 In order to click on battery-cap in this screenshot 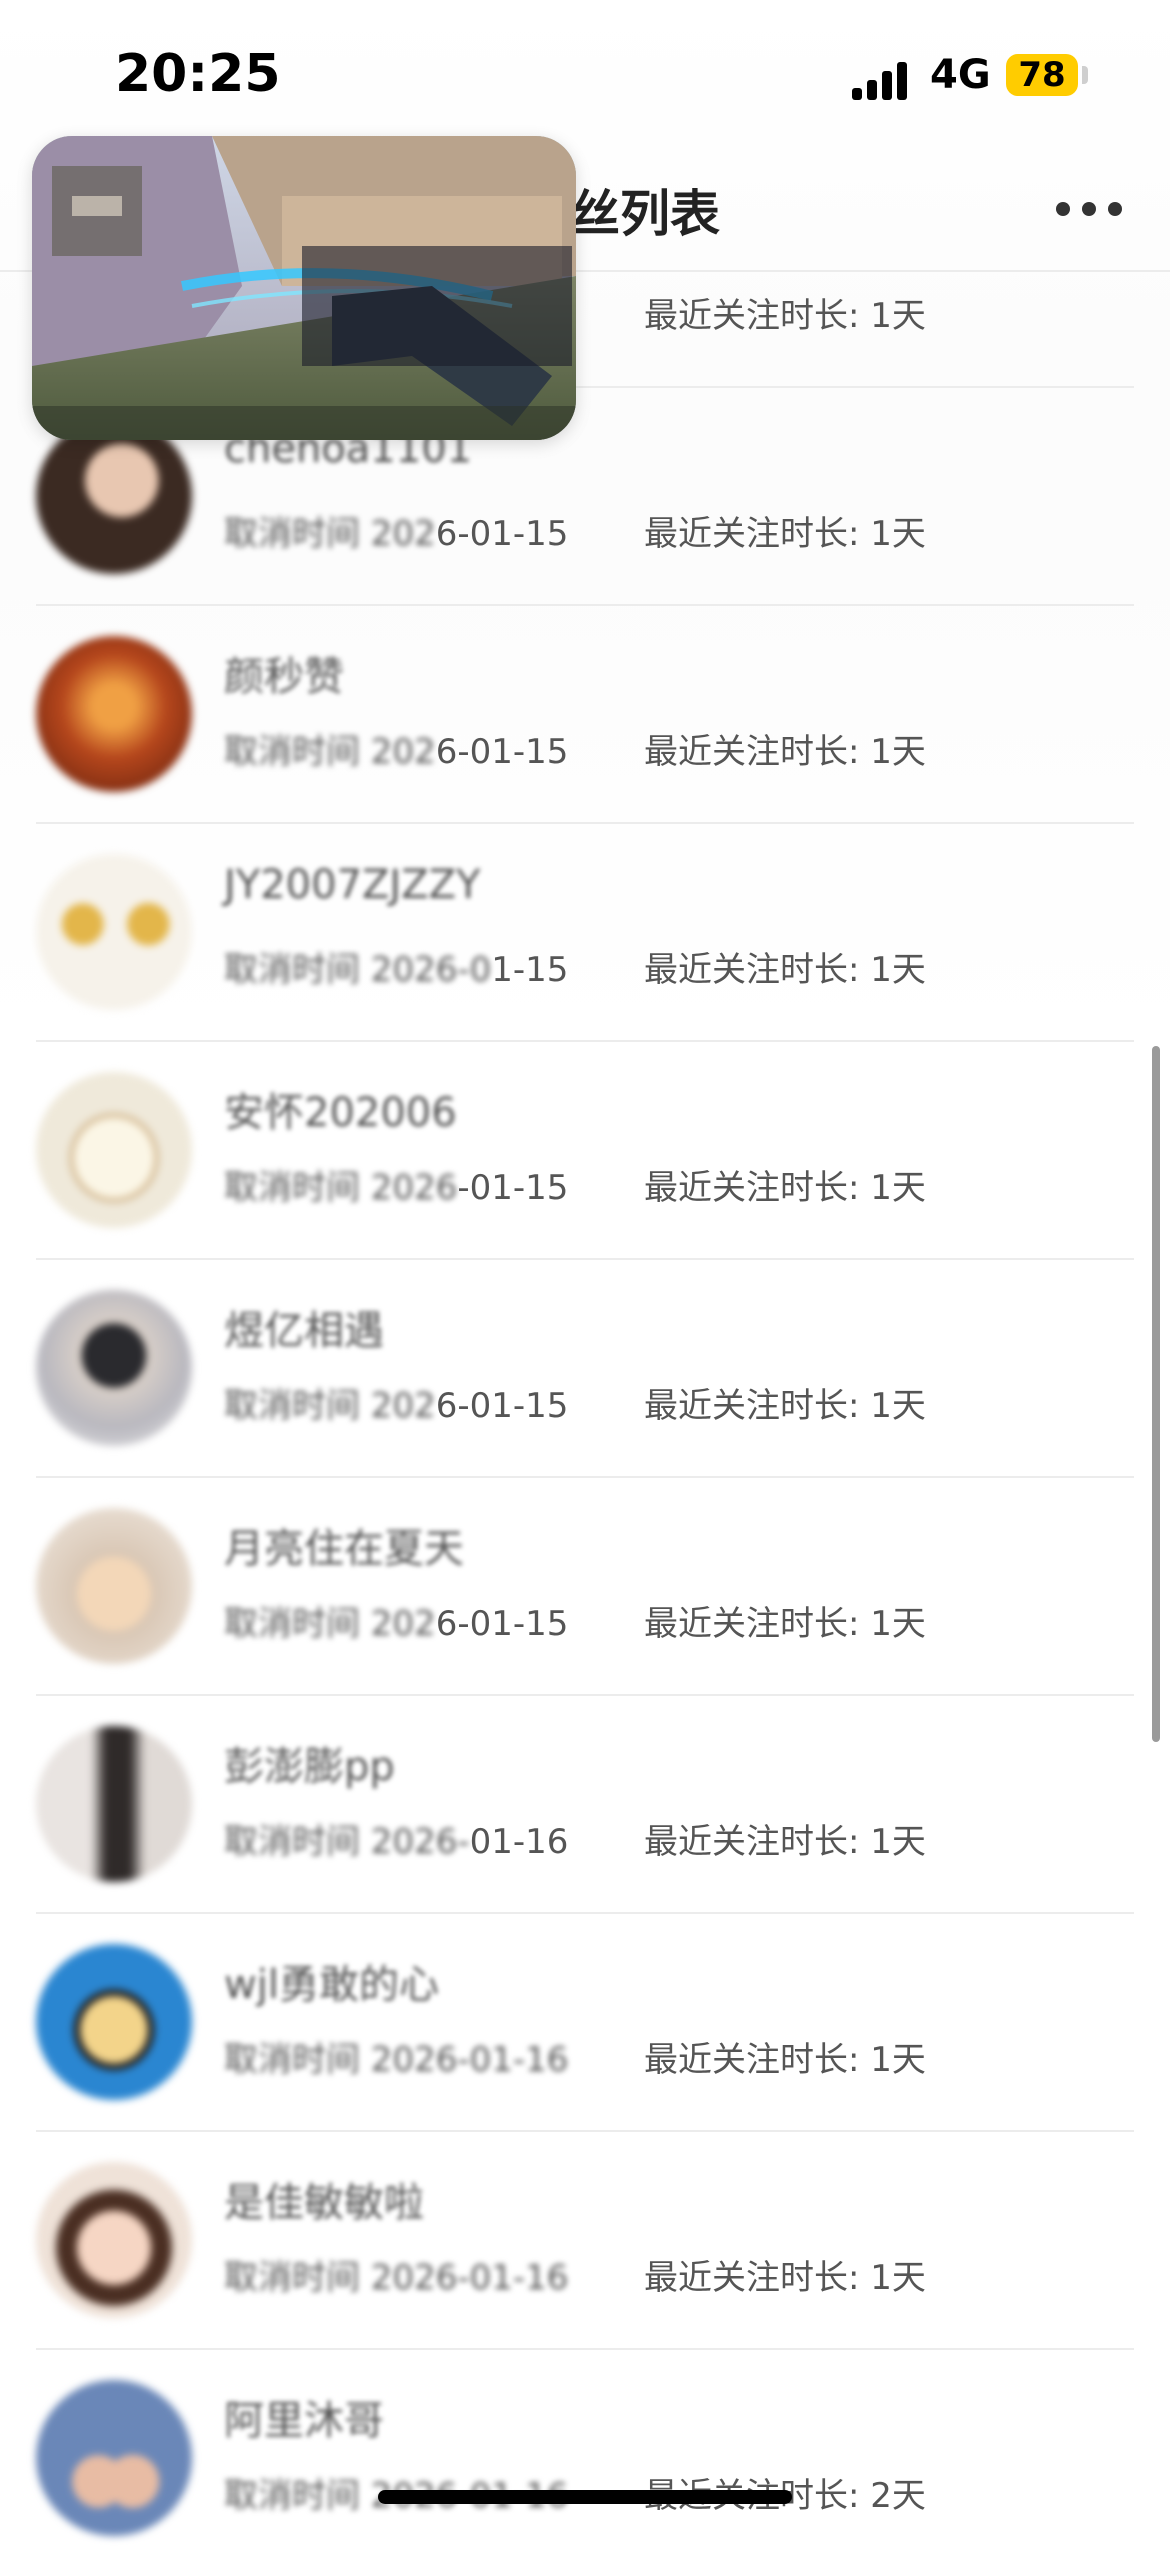, I will do `click(1085, 75)`.